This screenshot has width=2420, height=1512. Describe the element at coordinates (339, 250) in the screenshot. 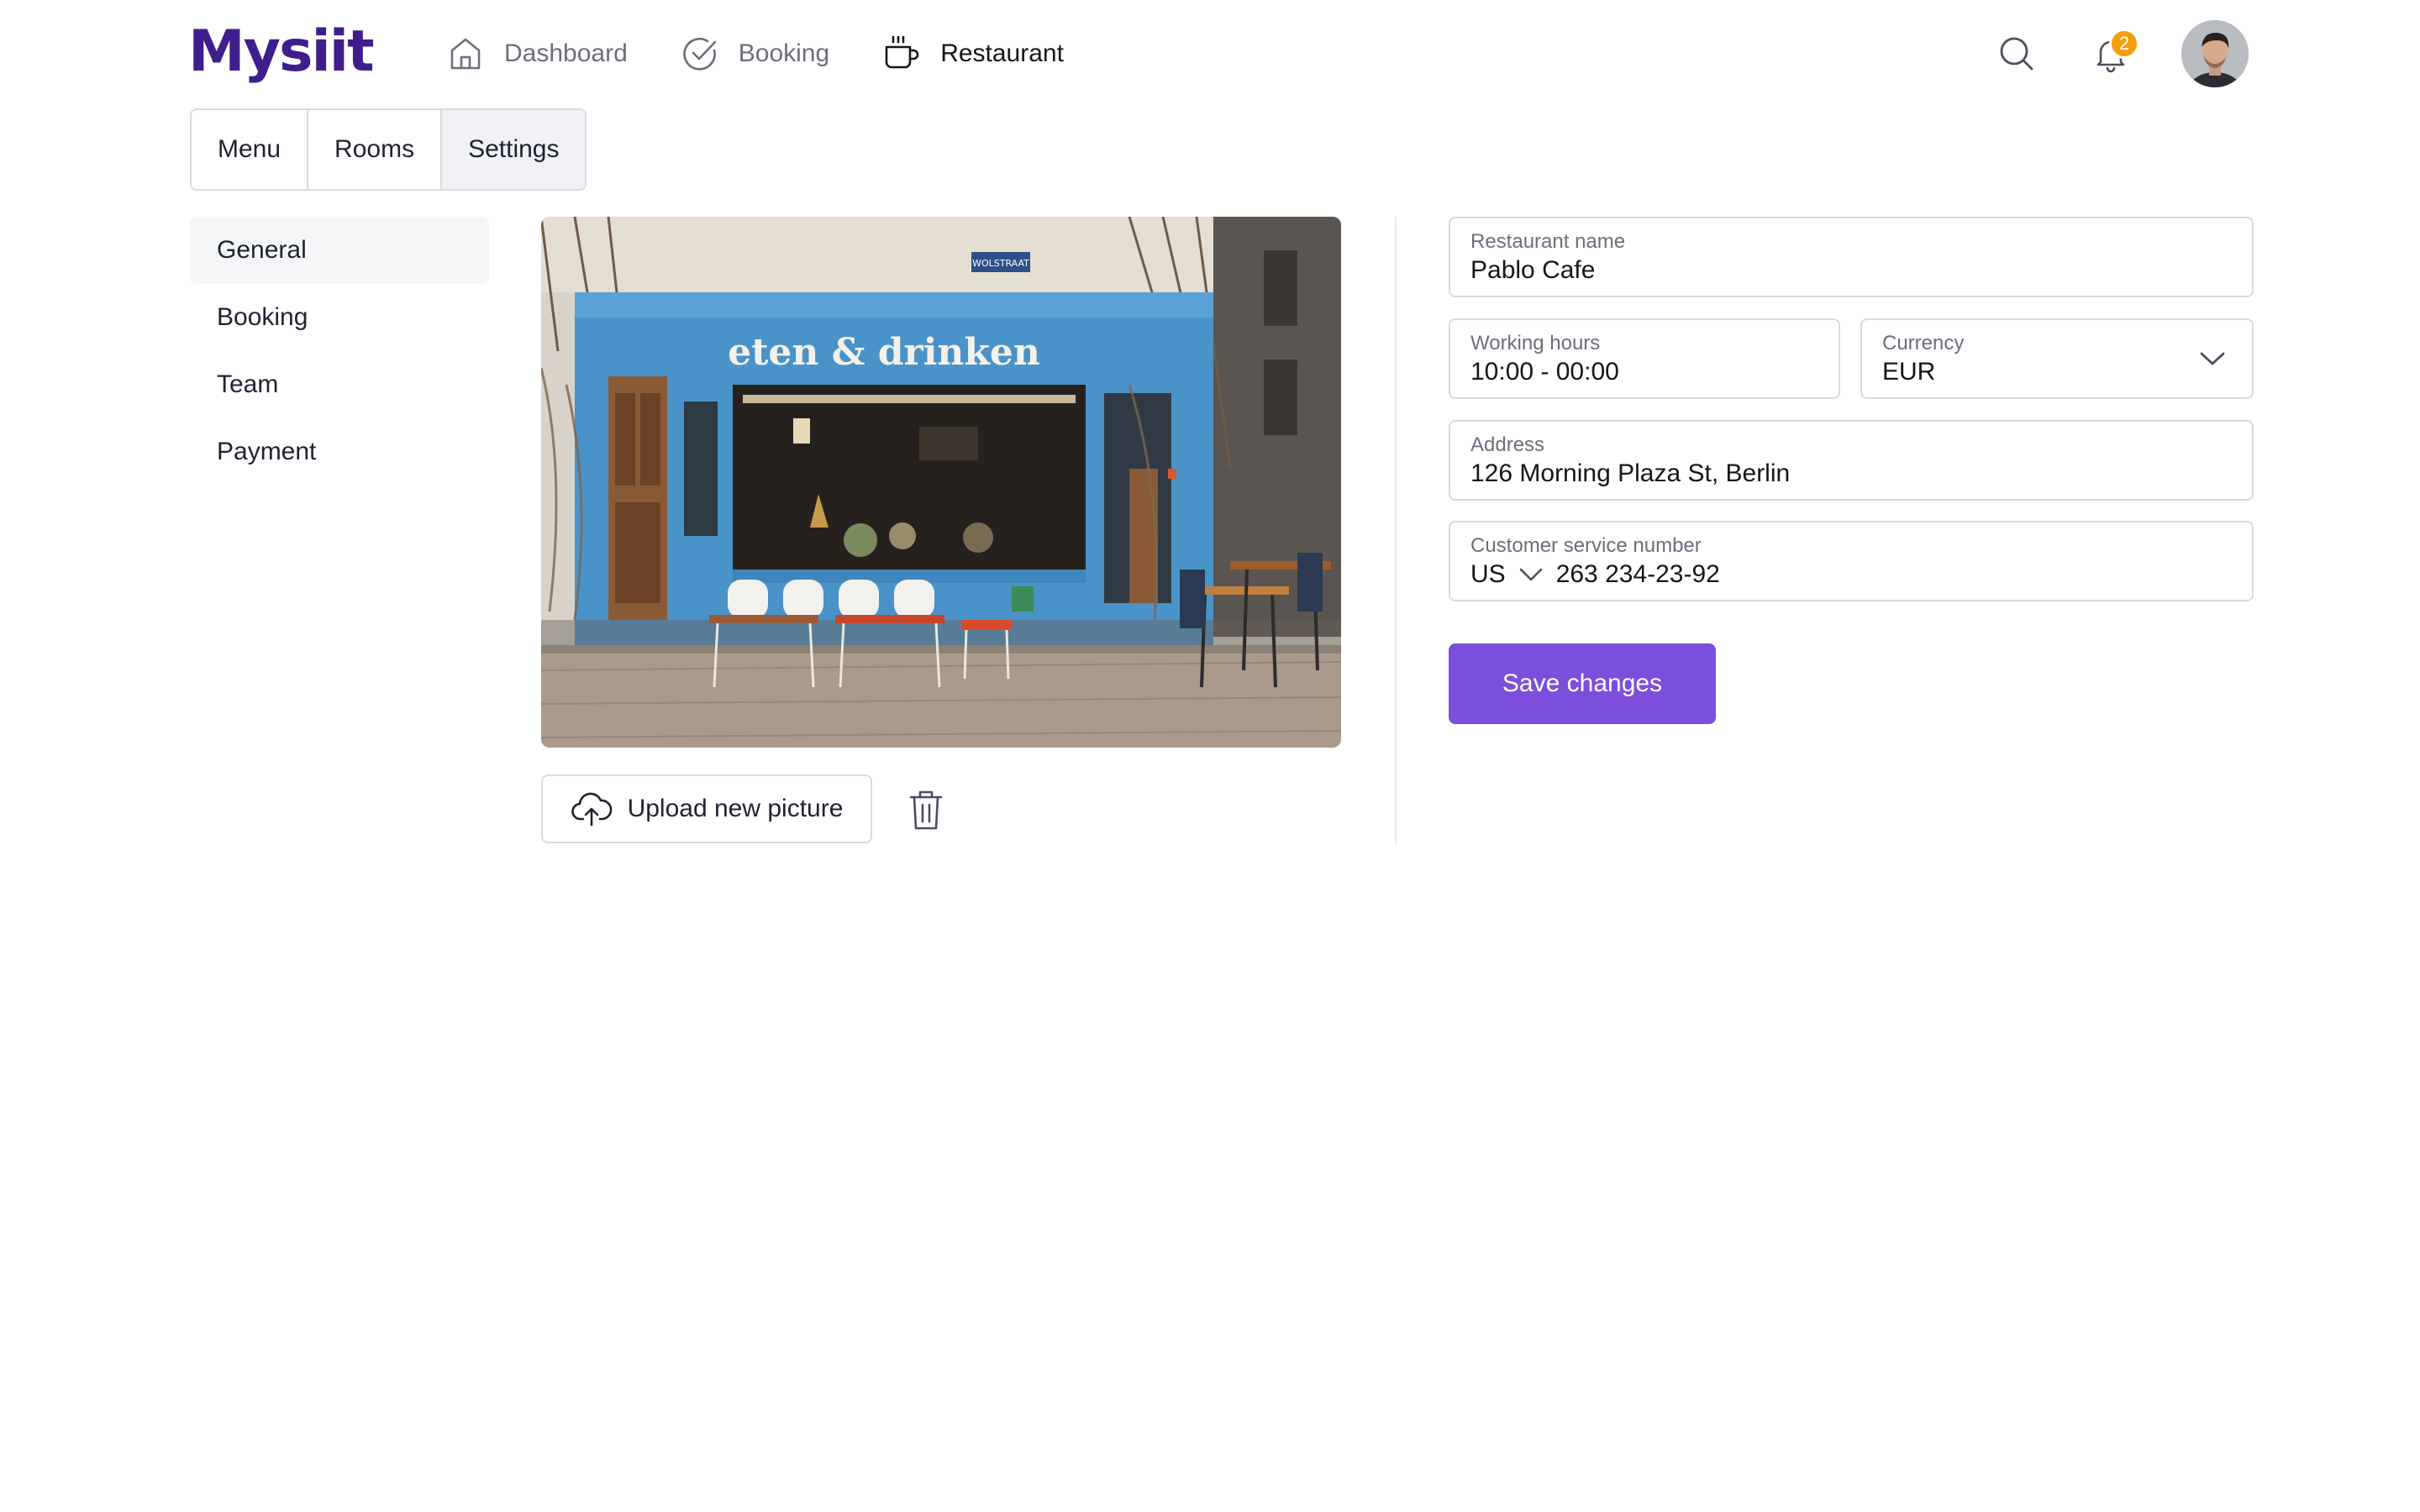

I see `sidemenu-item-general: General` at that location.